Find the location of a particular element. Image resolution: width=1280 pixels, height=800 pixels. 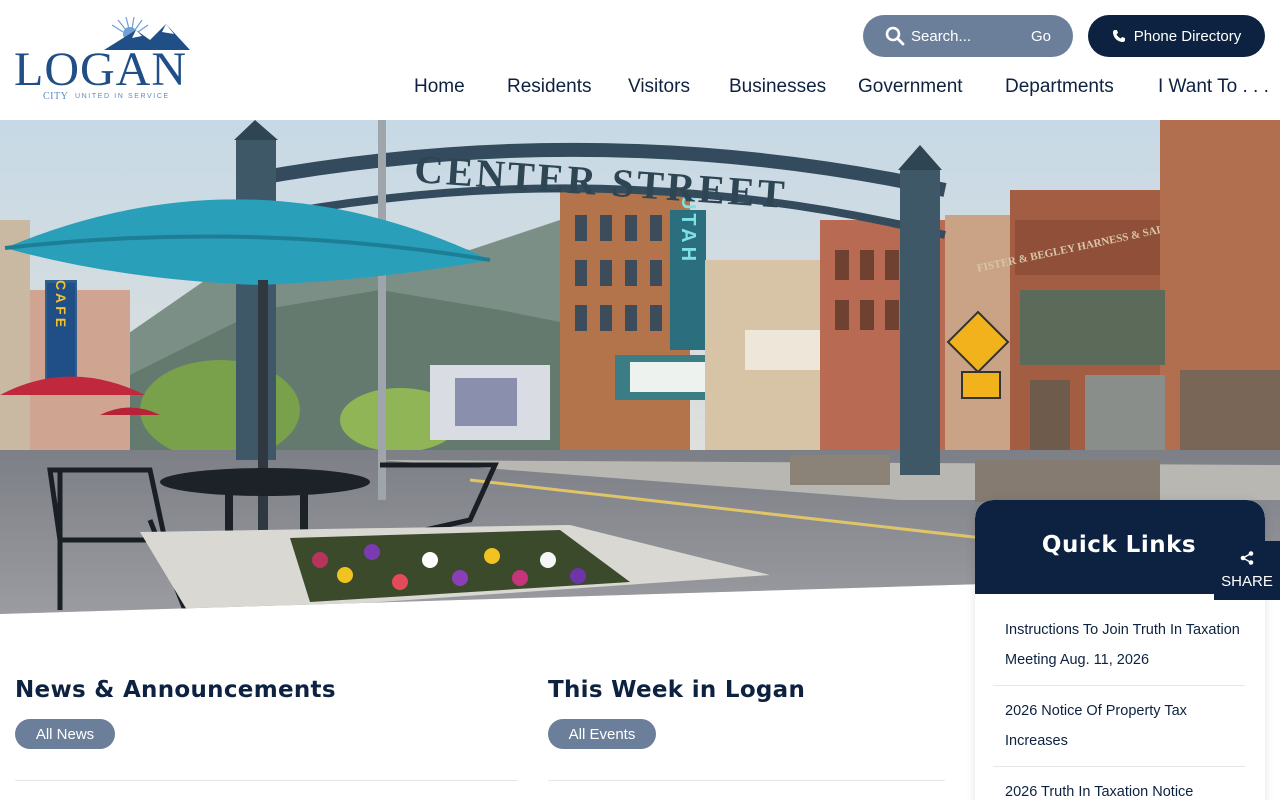

events-section-title: This Week in Logan is located at coordinates (677, 690).